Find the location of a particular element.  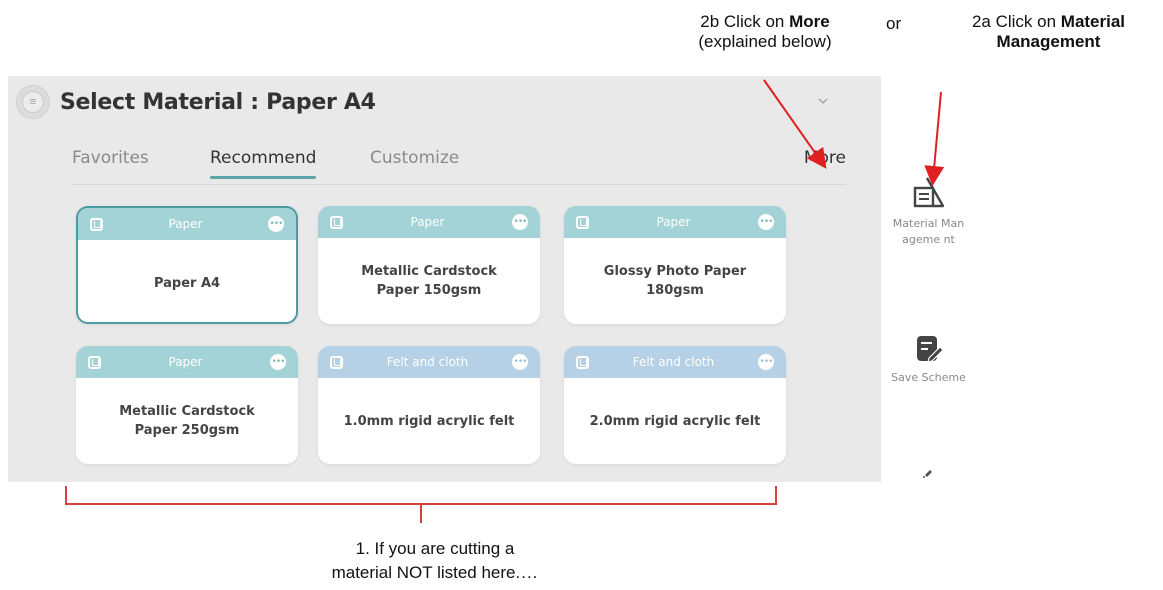

material-panel-icon: ≡ is located at coordinates (33, 102).